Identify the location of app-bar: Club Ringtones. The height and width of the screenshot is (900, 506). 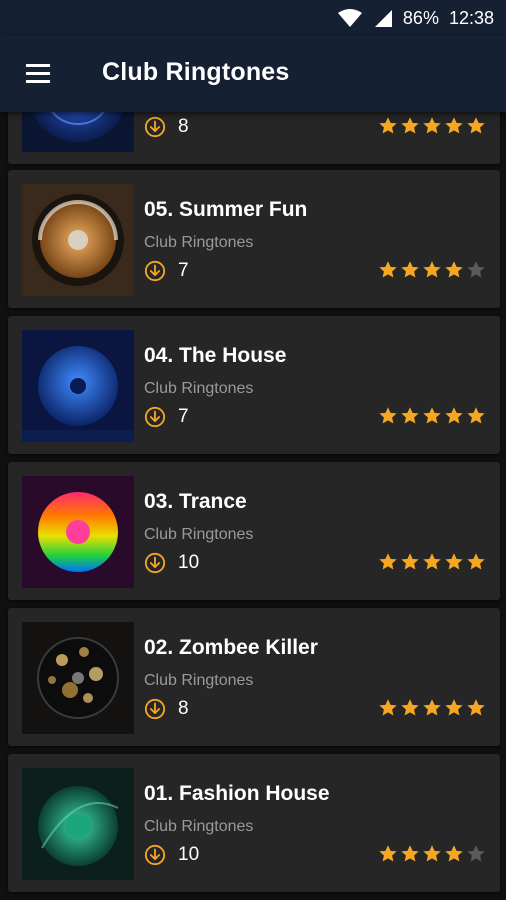
(253, 74).